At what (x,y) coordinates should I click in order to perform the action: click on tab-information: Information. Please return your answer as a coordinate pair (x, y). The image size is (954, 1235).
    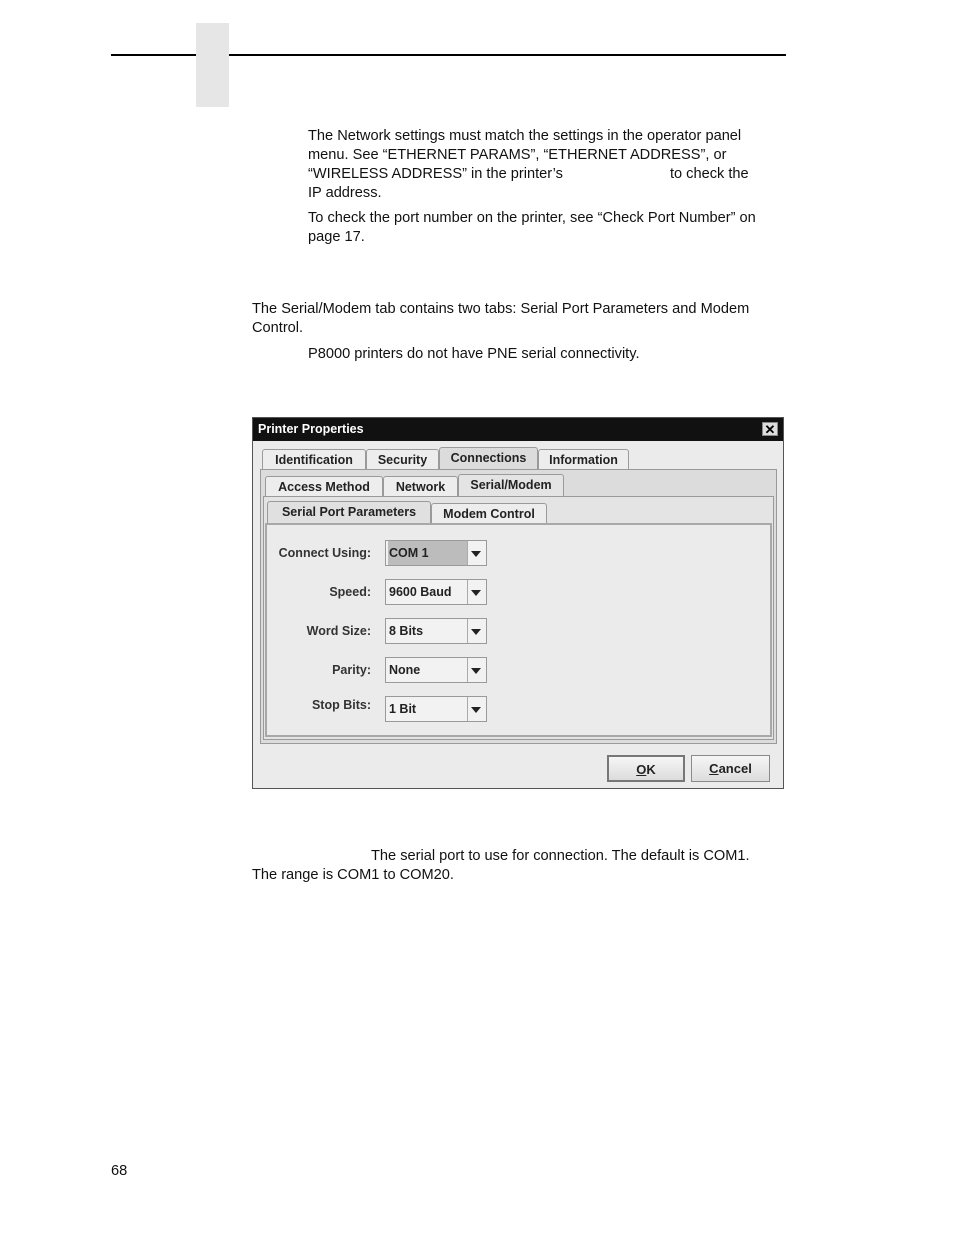
    Looking at the image, I should click on (583, 459).